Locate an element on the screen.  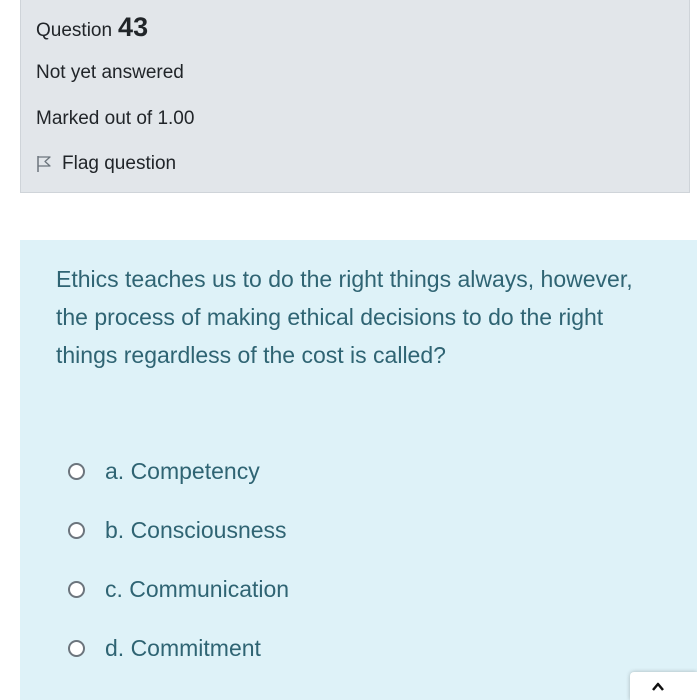
answer-option-d: d. Commitment is located at coordinates (178, 648).